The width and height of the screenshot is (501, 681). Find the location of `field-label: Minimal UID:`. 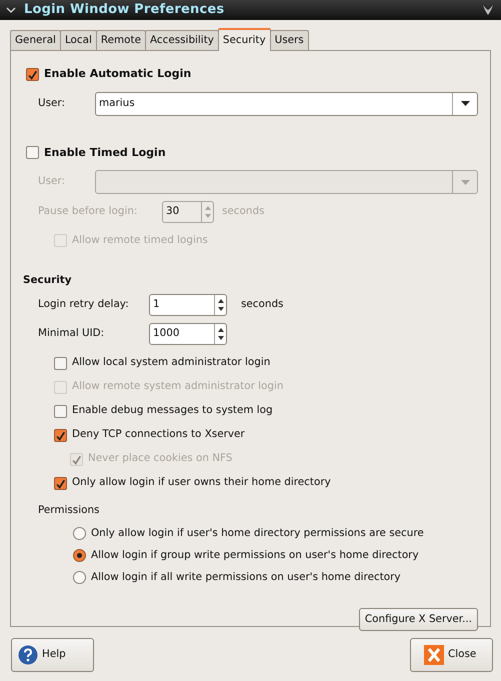

field-label: Minimal UID: is located at coordinates (72, 334).